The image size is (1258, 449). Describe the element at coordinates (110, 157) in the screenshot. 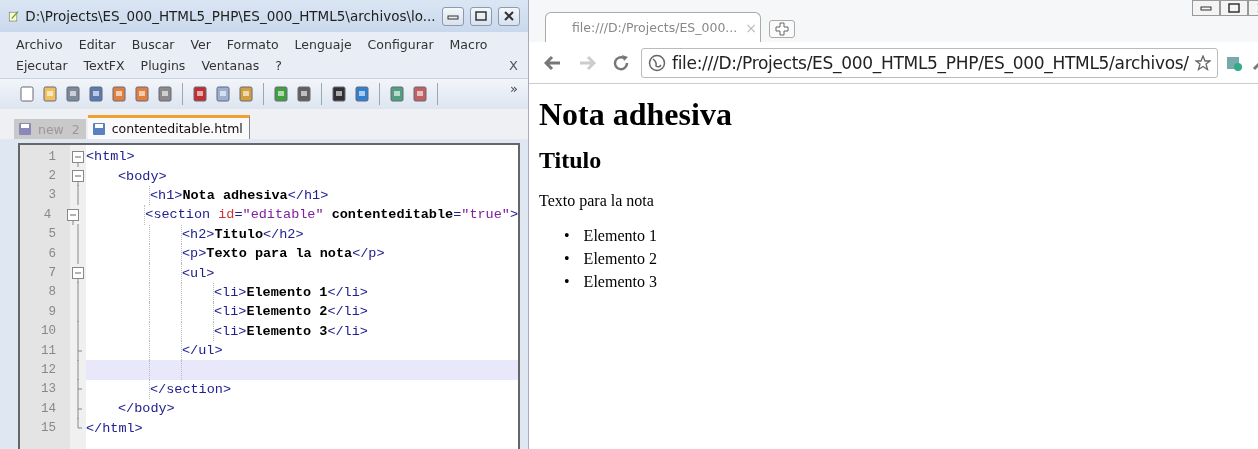

I see `code-line: <html>` at that location.